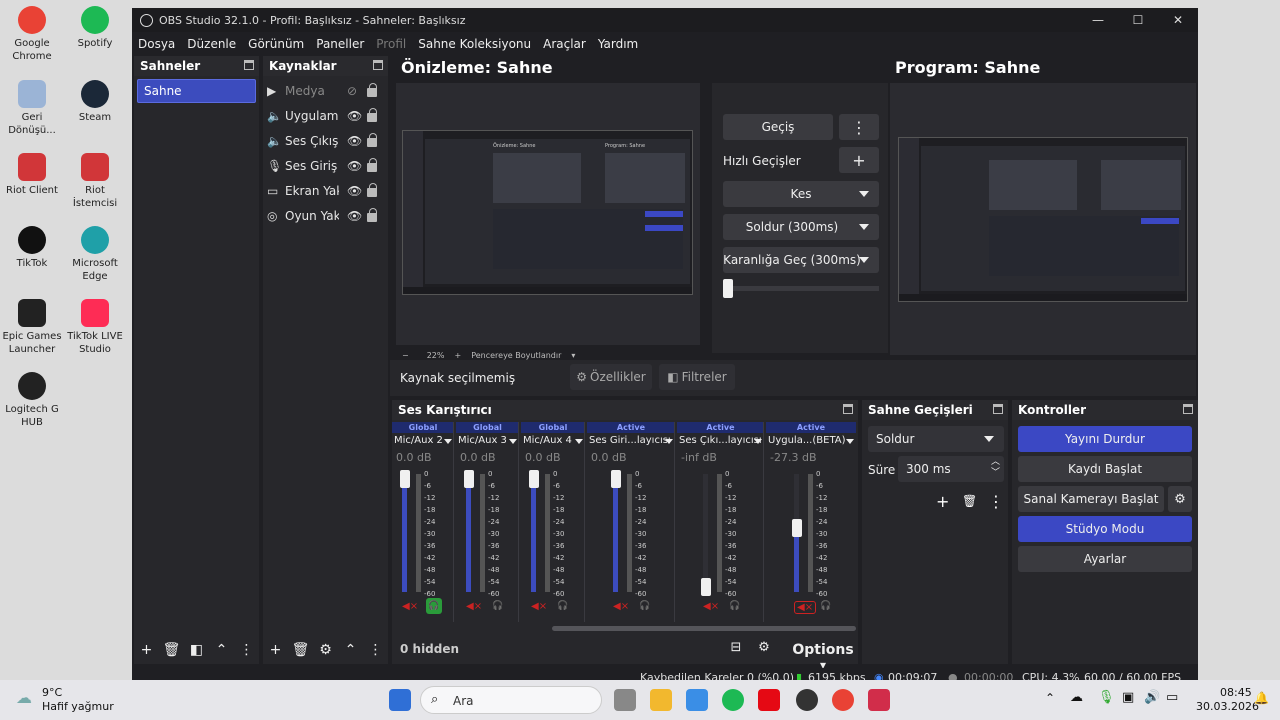  Describe the element at coordinates (1076, 697) in the screenshot. I see `cloud-icon: ☁` at that location.